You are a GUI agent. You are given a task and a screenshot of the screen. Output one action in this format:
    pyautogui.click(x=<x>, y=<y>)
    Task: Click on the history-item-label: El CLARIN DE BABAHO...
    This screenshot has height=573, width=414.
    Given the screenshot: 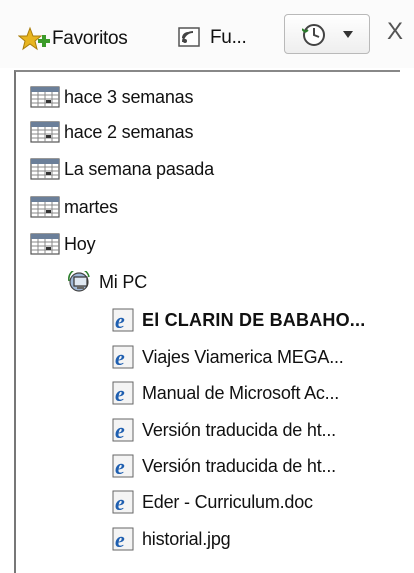 What is the action you would take?
    pyautogui.click(x=254, y=319)
    